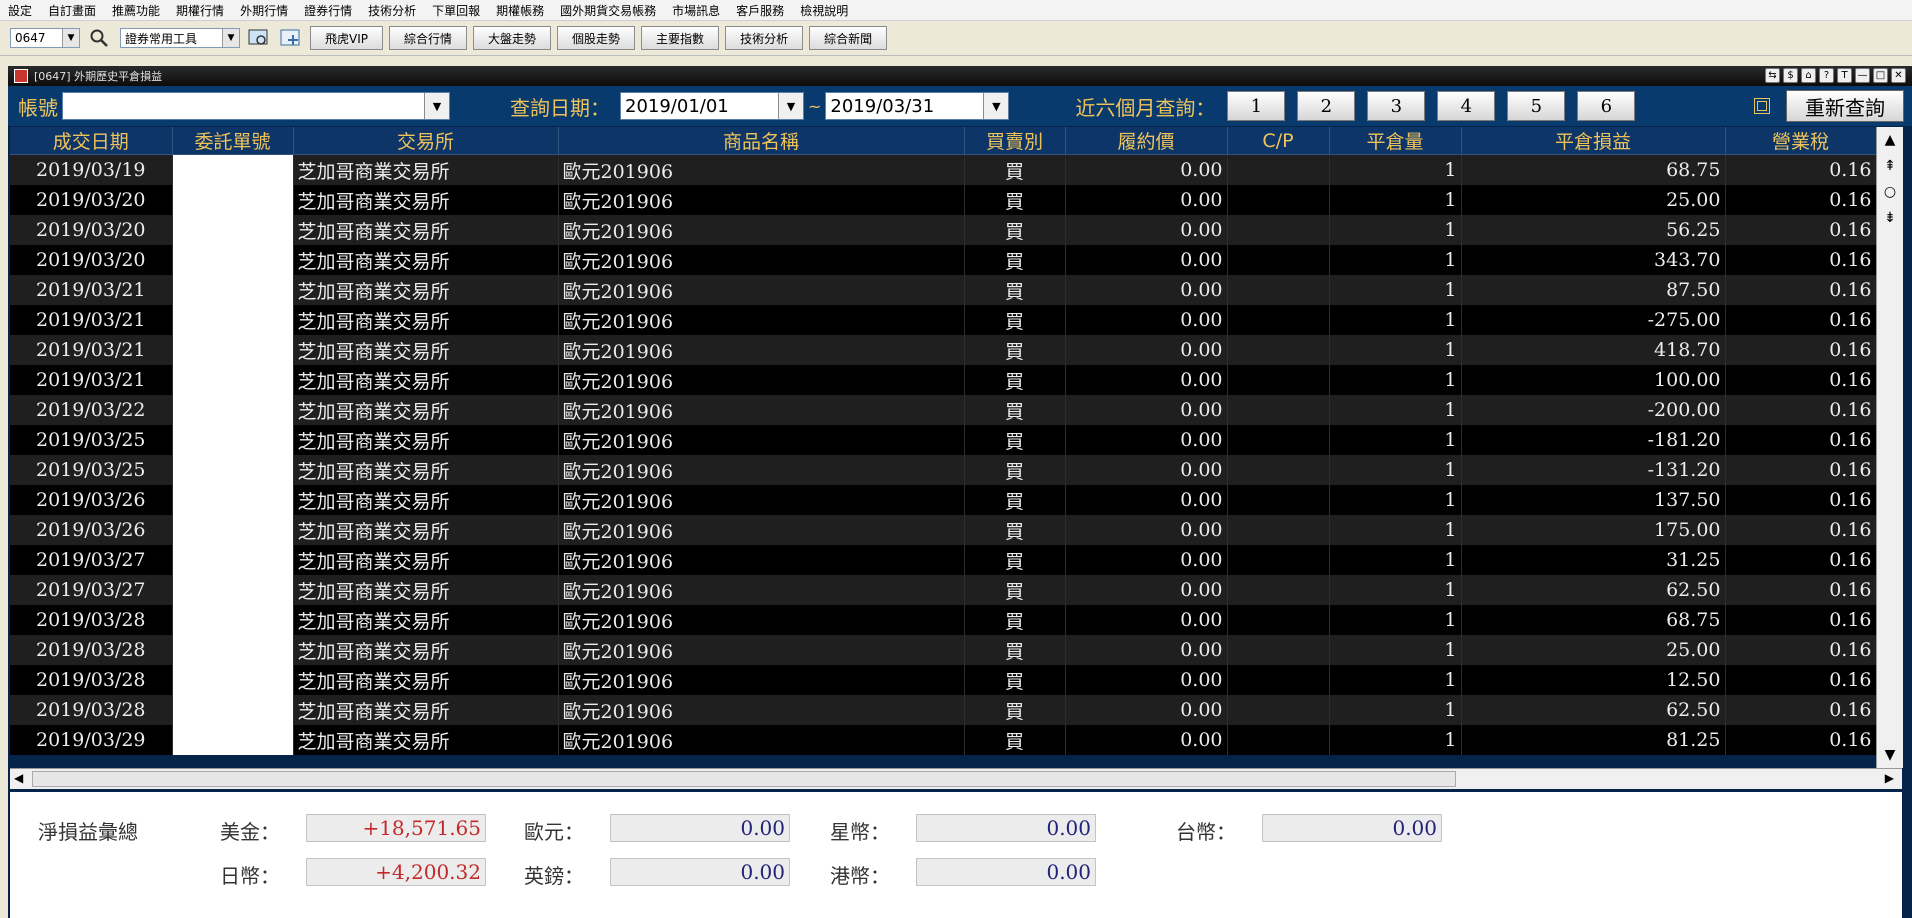  What do you see at coordinates (426, 230) in the screenshot?
I see `cell-exchange: 芝加哥商業交易所` at bounding box center [426, 230].